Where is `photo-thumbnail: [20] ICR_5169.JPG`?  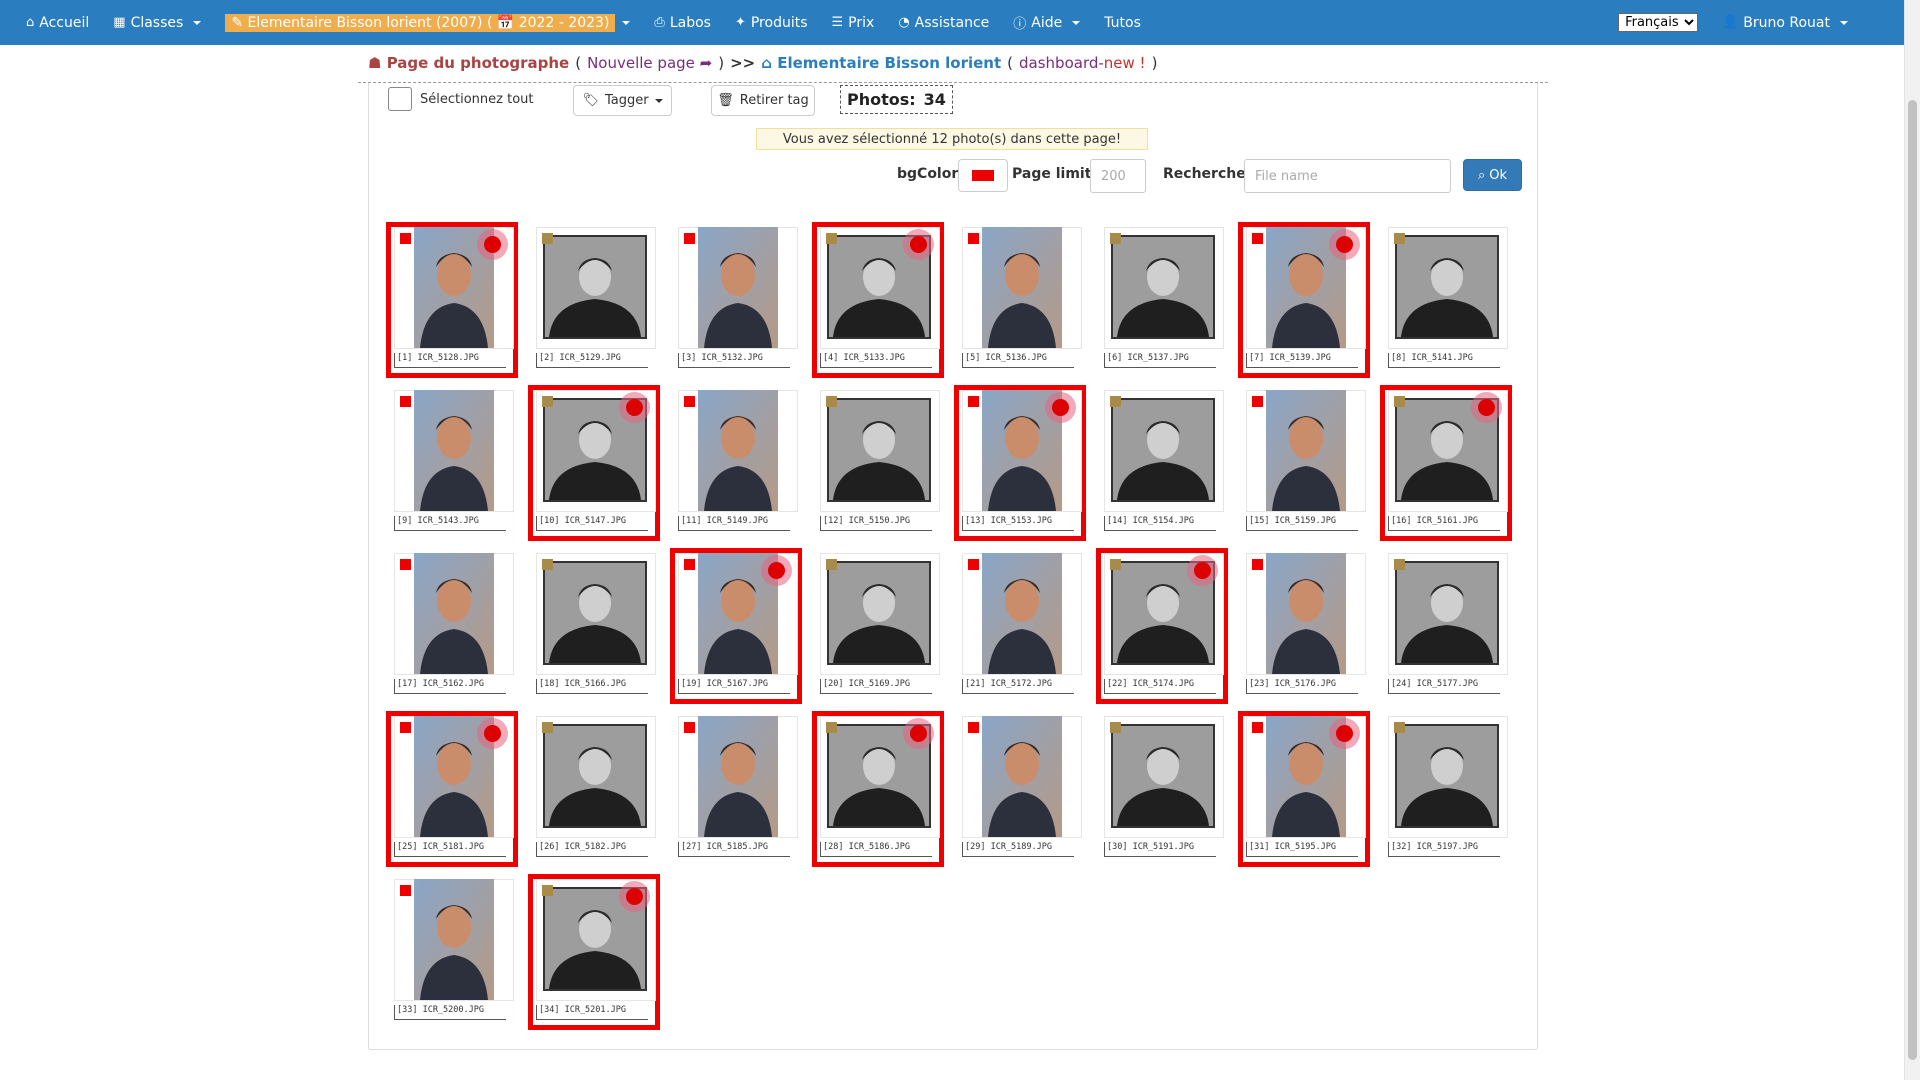 photo-thumbnail: [20] ICR_5169.JPG is located at coordinates (878, 626).